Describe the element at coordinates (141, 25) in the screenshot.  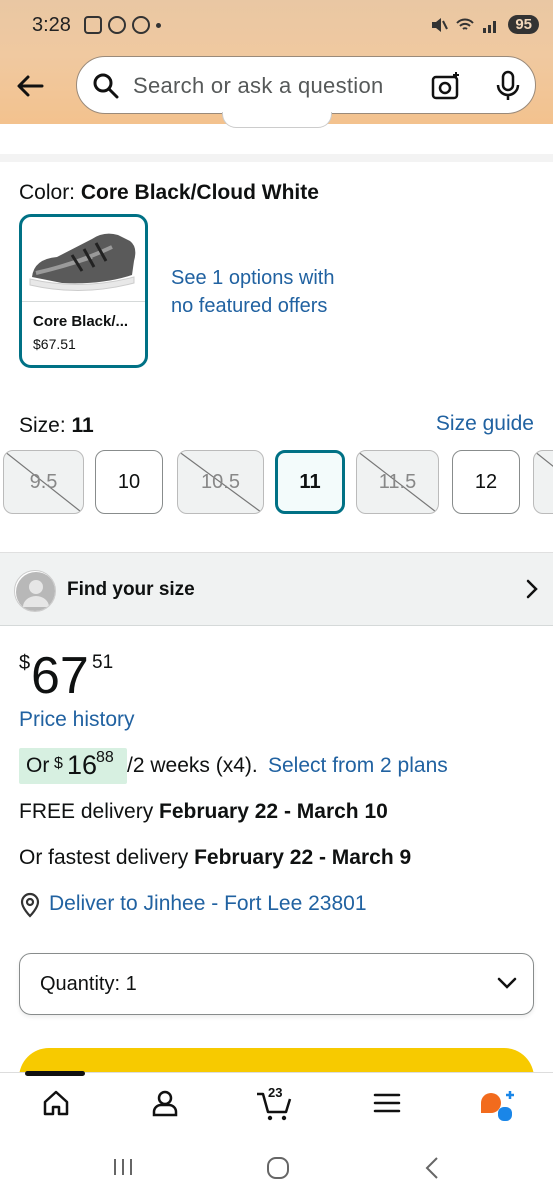
I see `talk-icon` at that location.